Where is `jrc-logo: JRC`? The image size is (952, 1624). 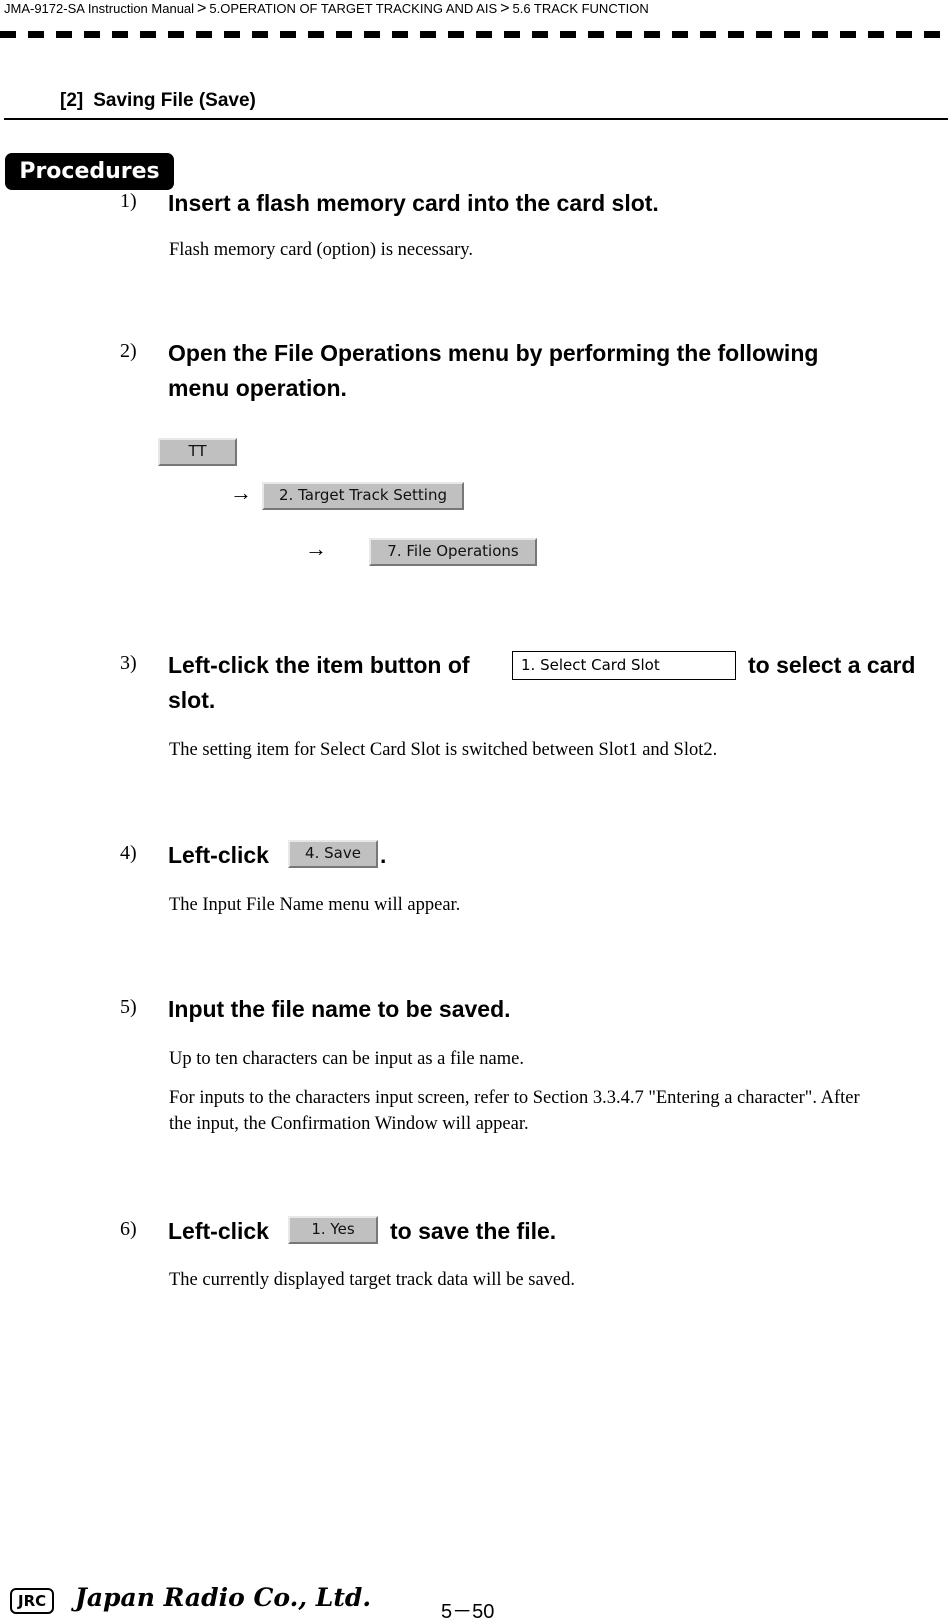
jrc-logo: JRC is located at coordinates (32, 1601).